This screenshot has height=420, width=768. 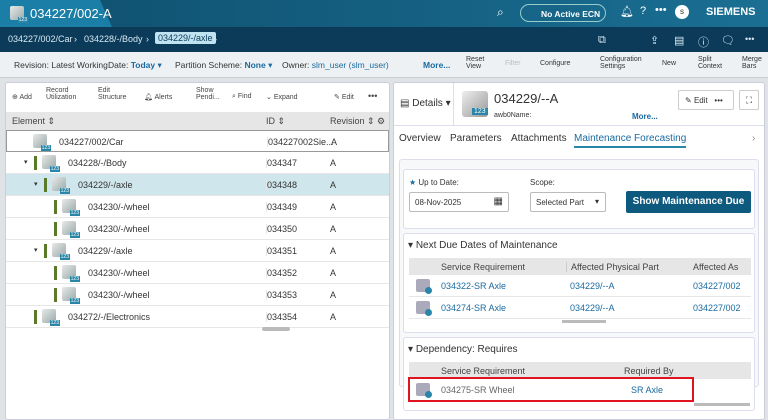 I want to click on revision-value: Latest Working, so click(x=79, y=65).